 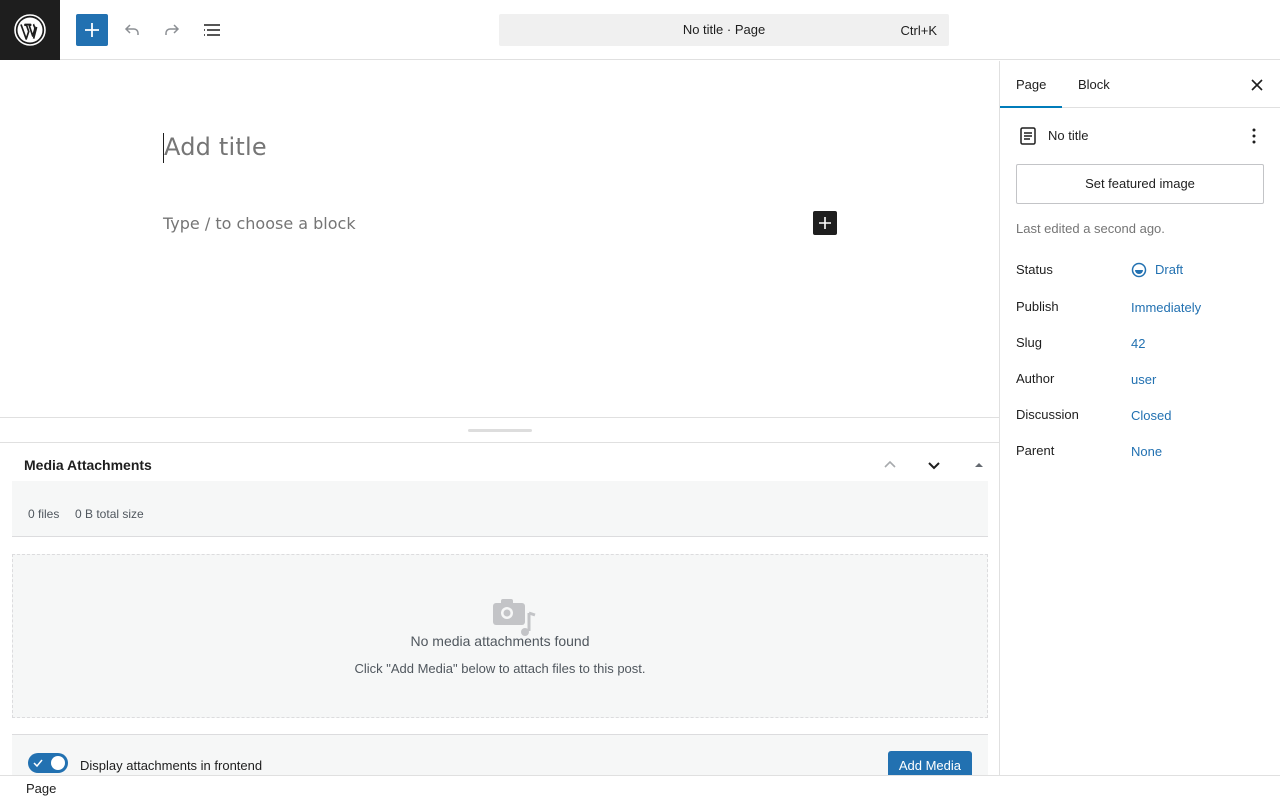 I want to click on command-palette-bar: No title · Page Ctrl+K, so click(x=724, y=30).